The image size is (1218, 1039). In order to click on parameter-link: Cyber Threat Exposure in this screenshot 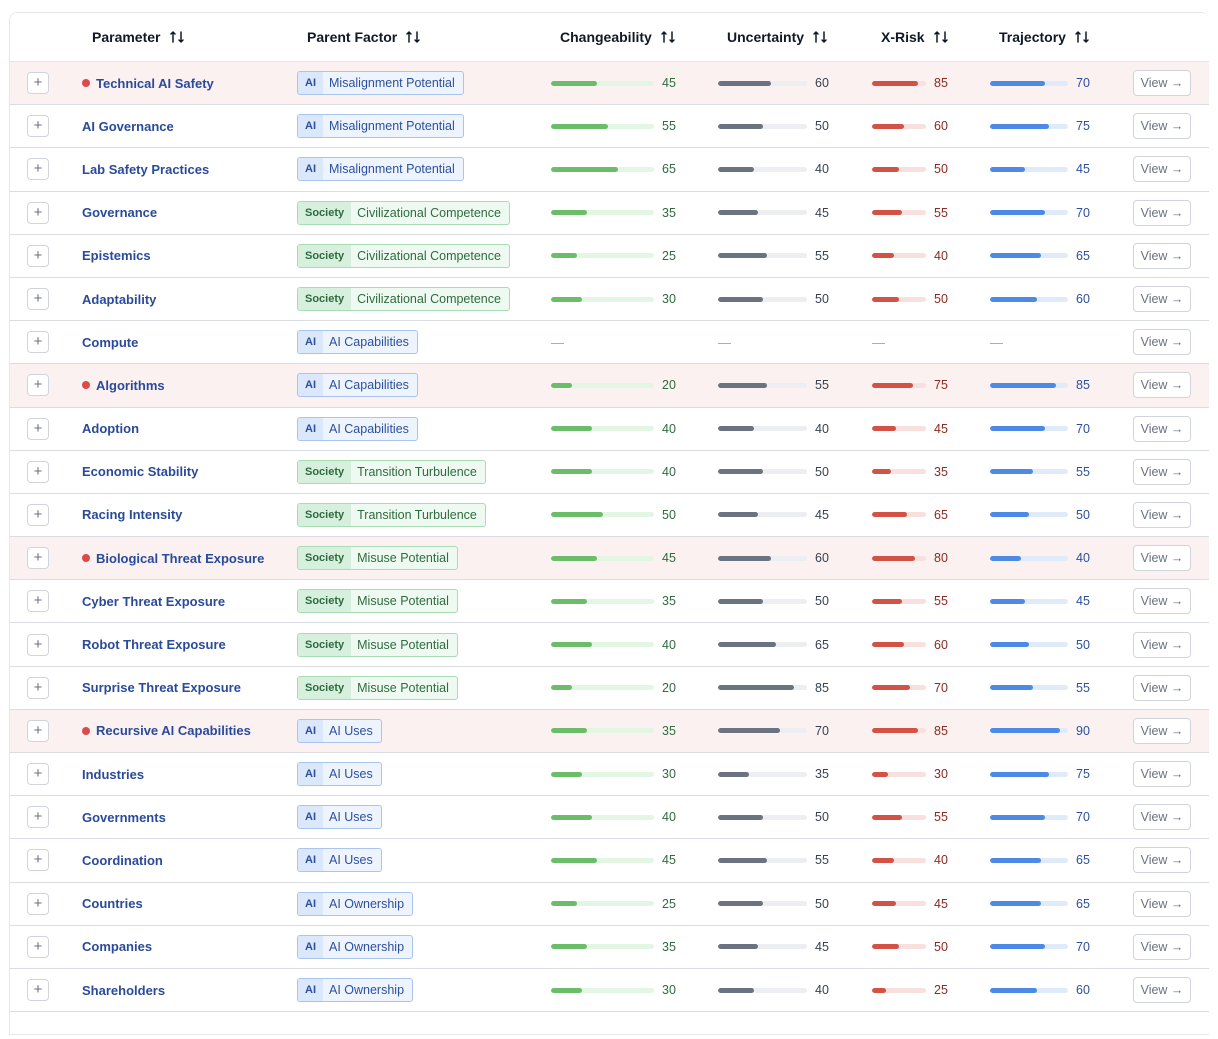, I will do `click(153, 601)`.